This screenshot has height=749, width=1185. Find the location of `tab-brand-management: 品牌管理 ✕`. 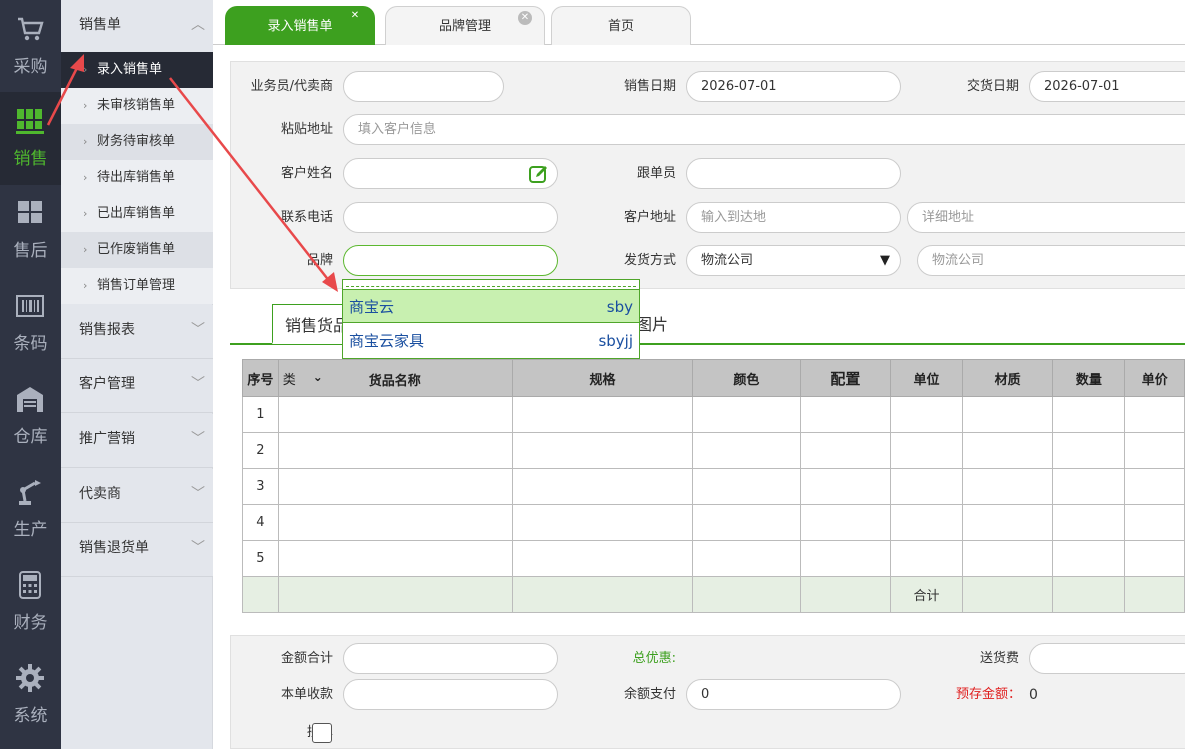

tab-brand-management: 品牌管理 ✕ is located at coordinates (465, 25).